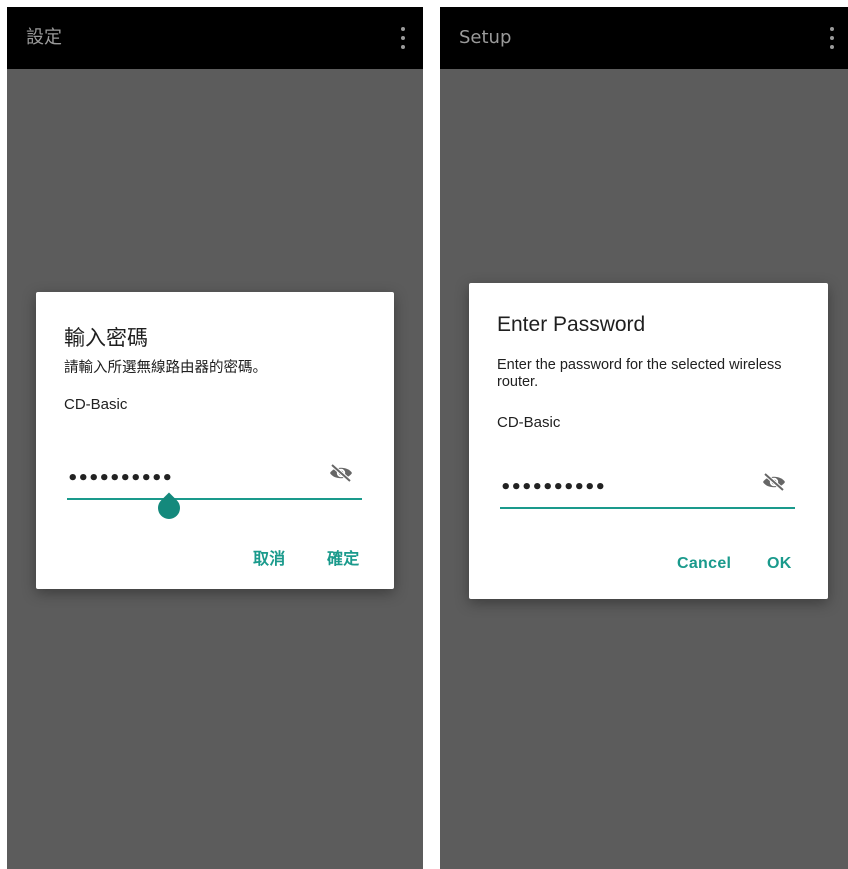  I want to click on cancel-button: Cancel, so click(704, 564).